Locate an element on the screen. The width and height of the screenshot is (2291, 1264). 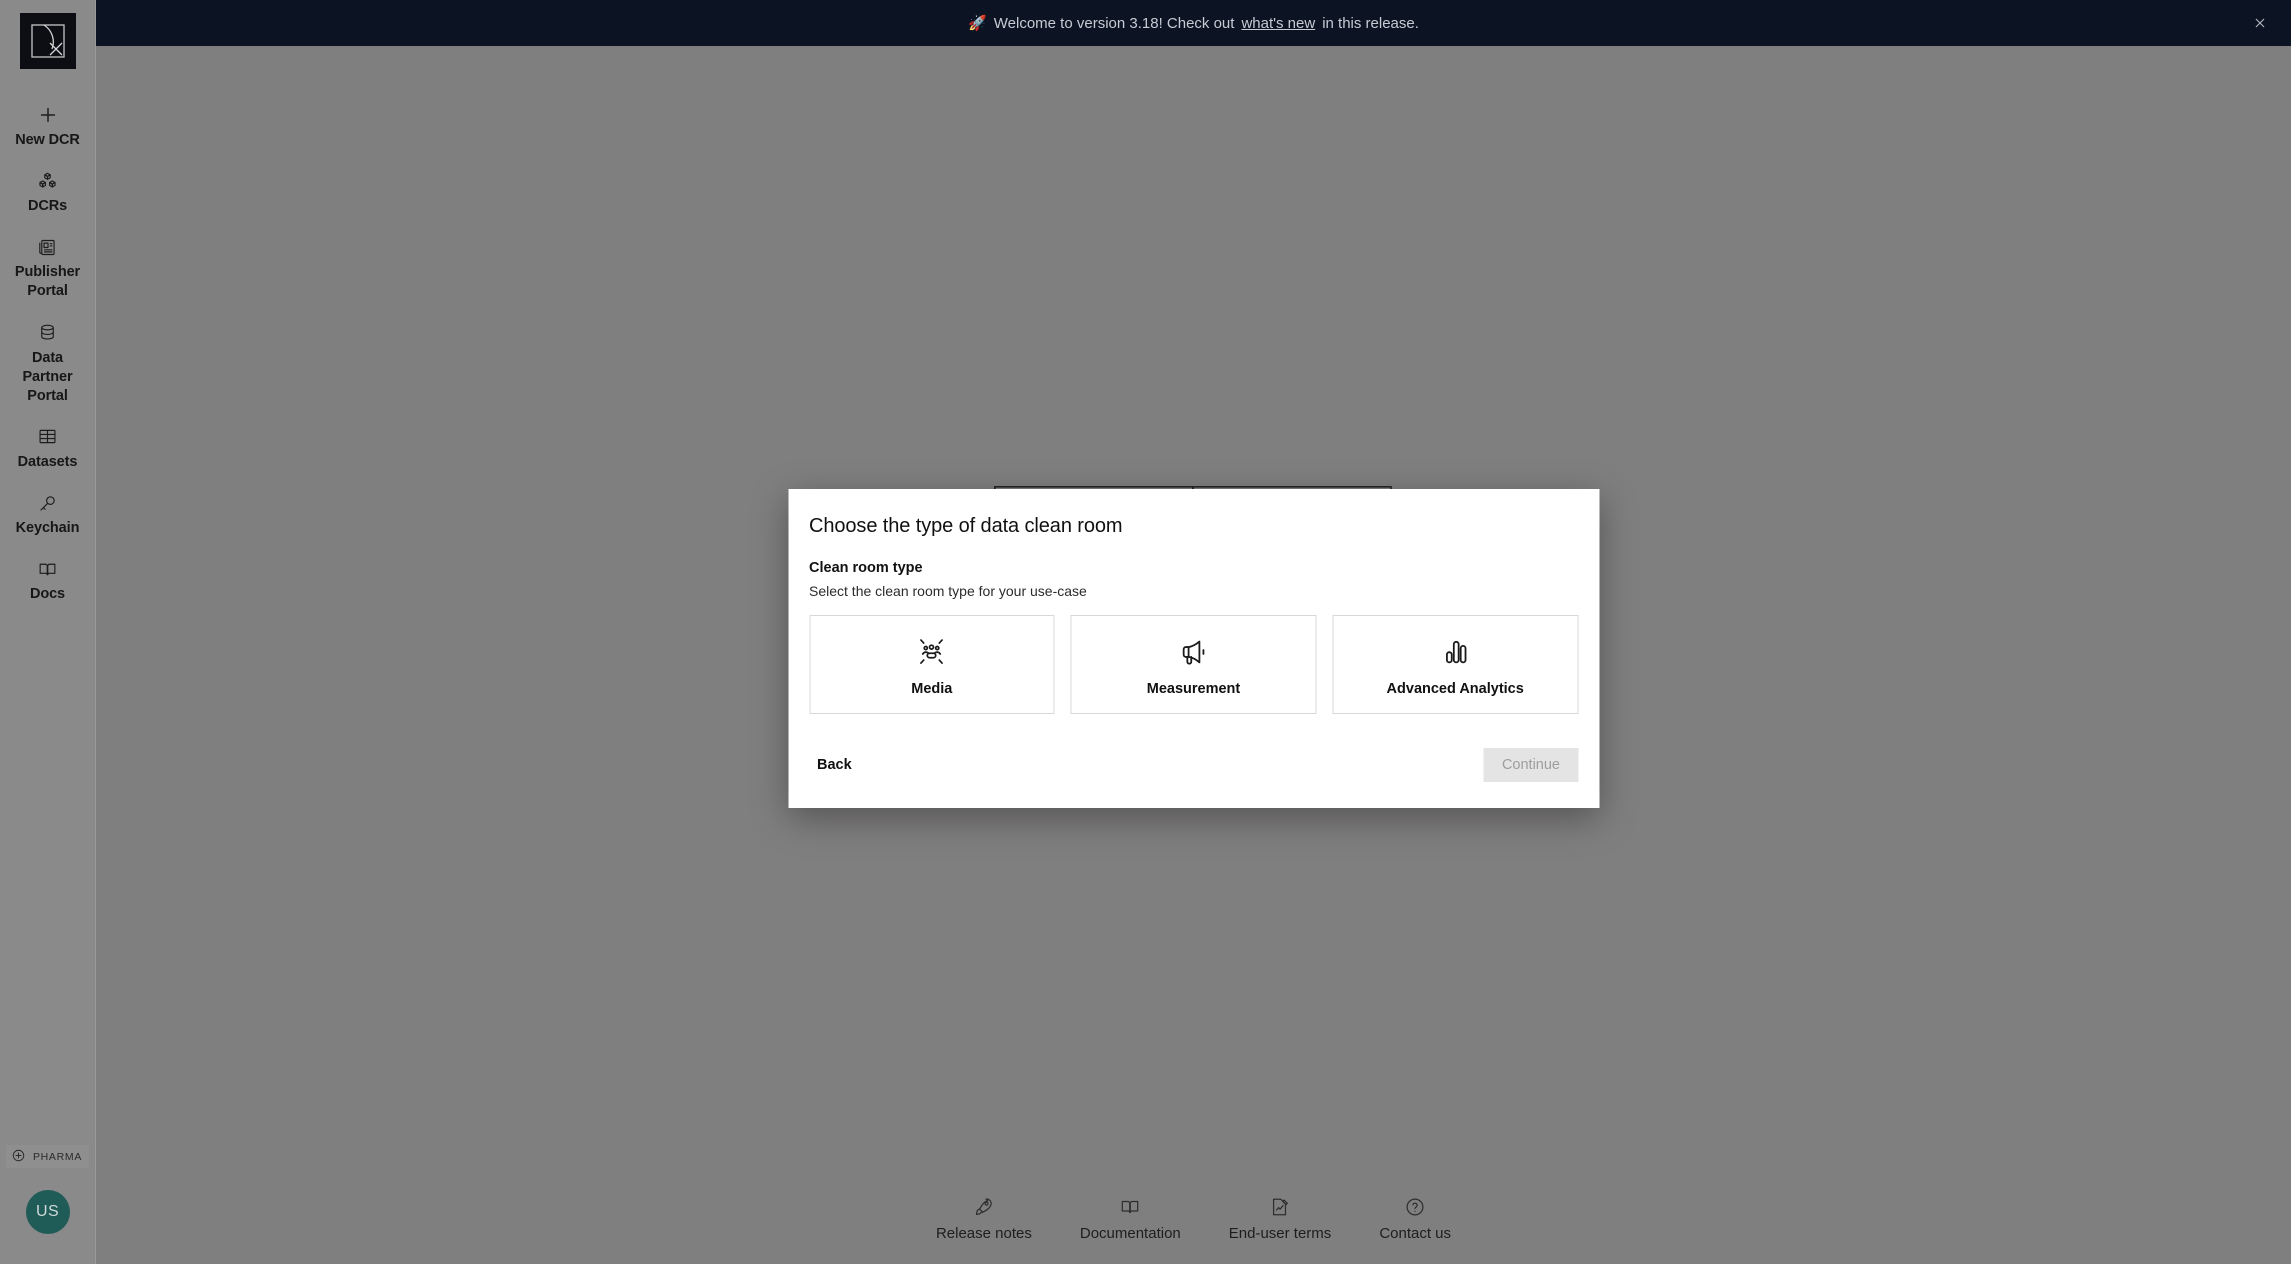
footer-item-label: Documentation is located at coordinates (1130, 1233).